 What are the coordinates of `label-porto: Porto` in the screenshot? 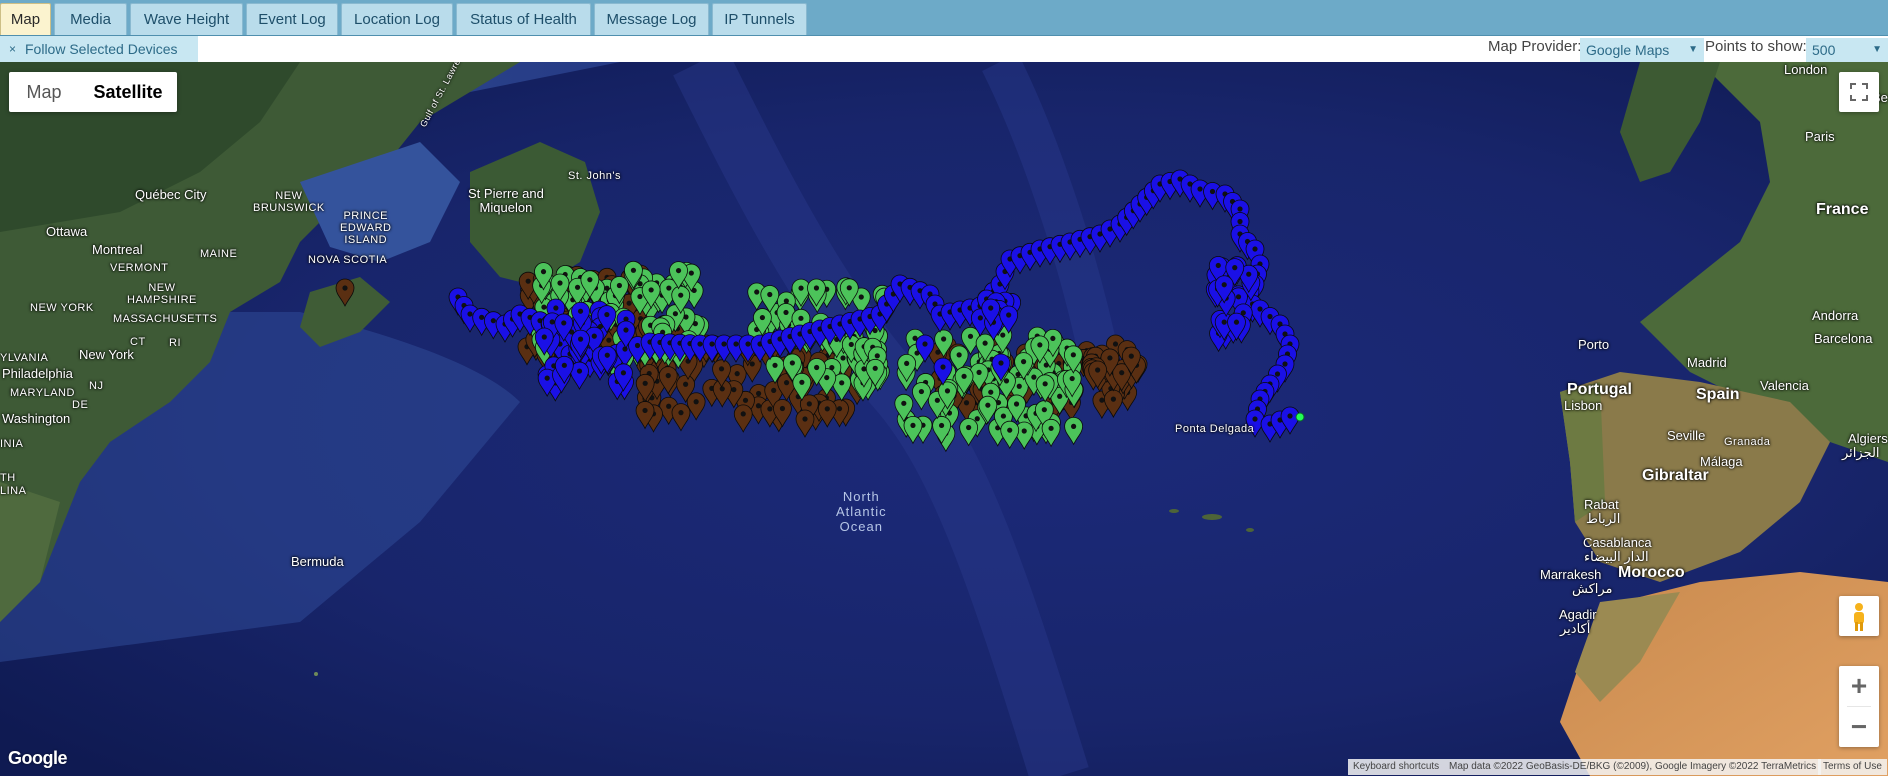 It's located at (1594, 344).